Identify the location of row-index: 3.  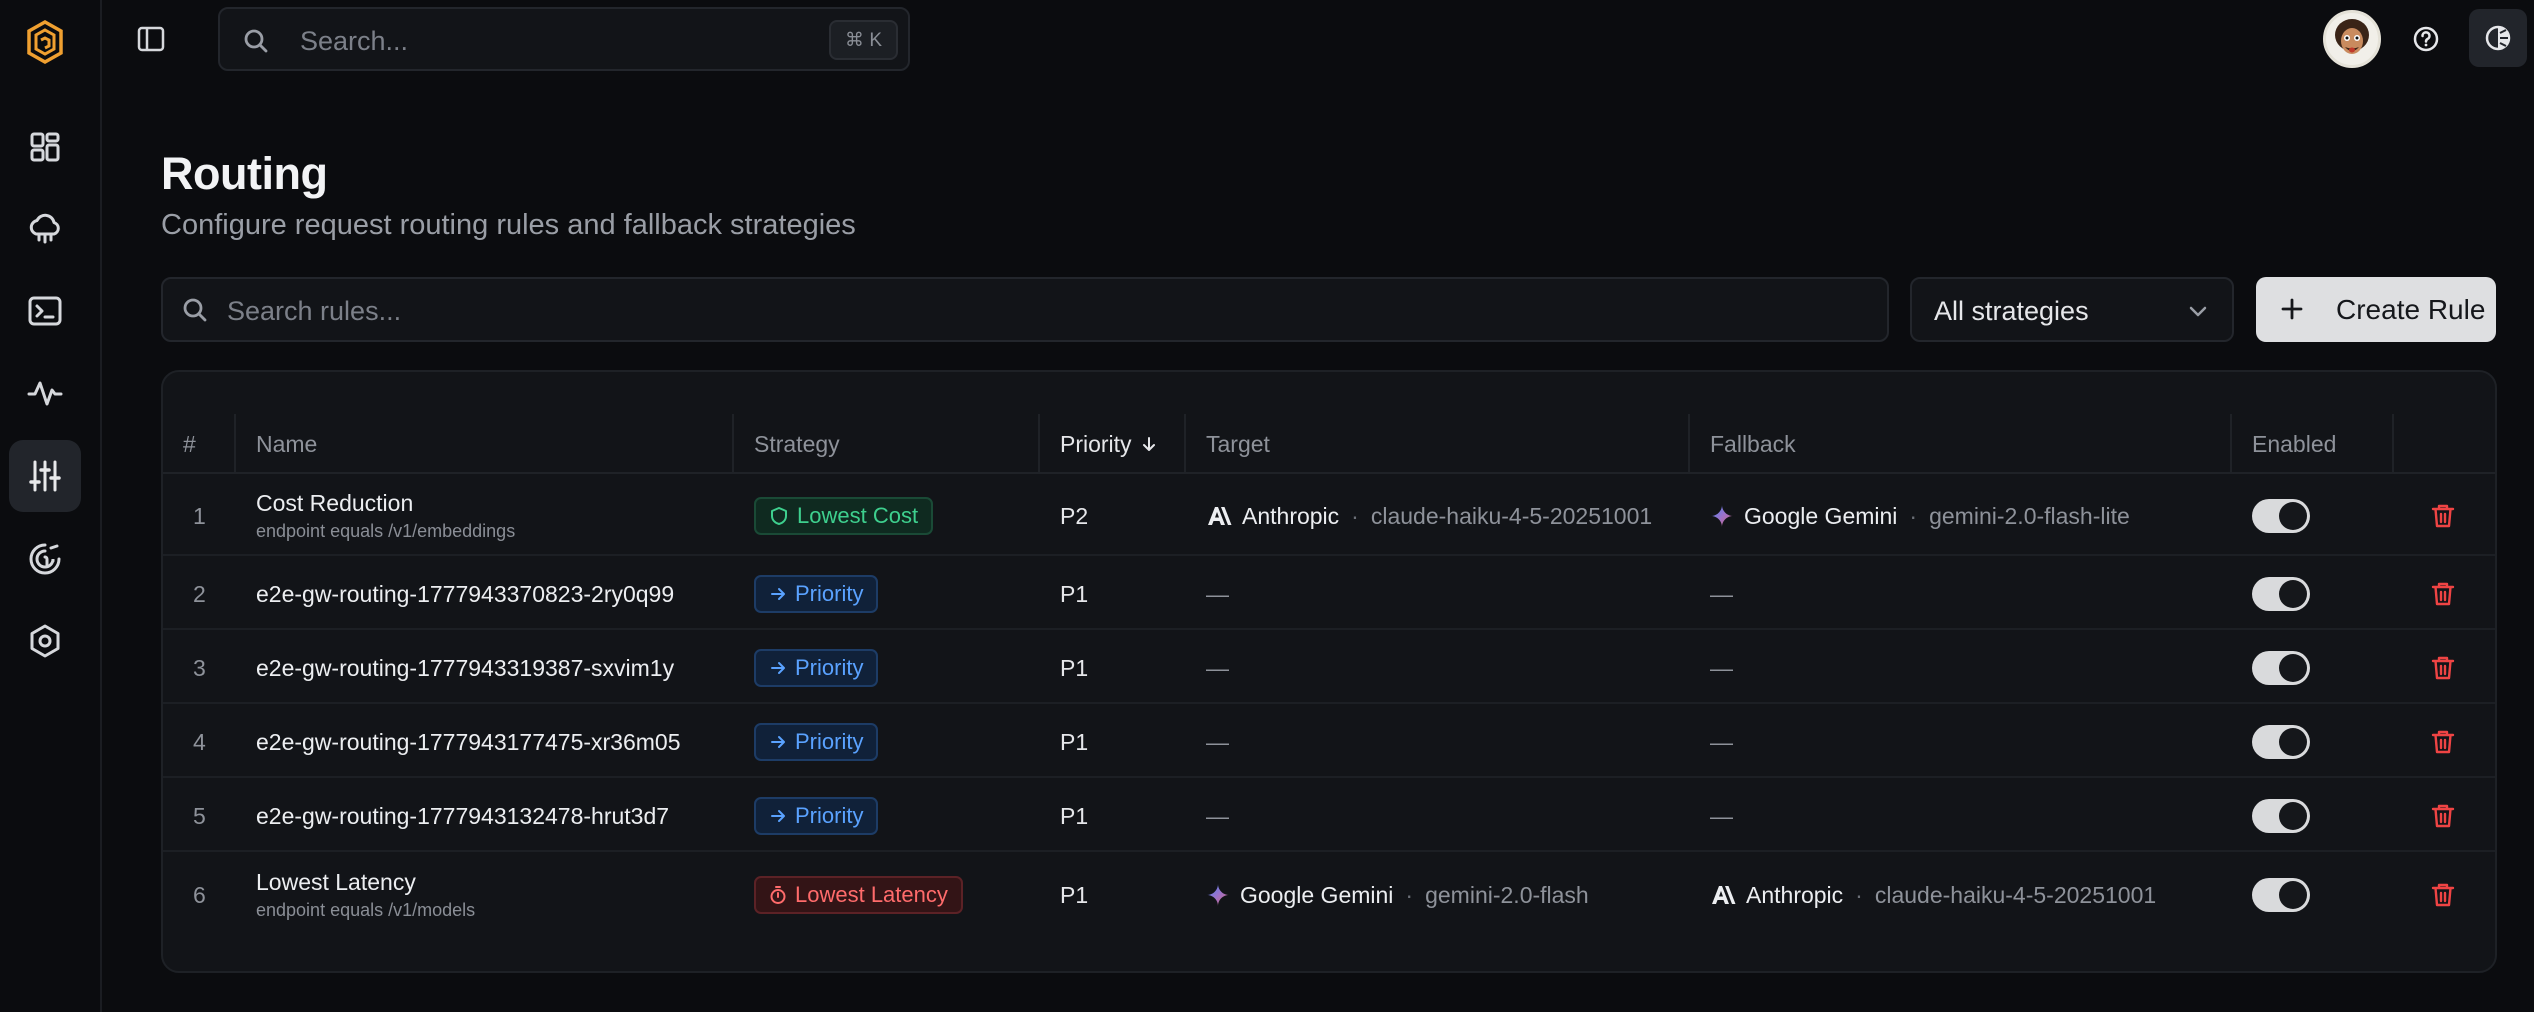
(199, 667).